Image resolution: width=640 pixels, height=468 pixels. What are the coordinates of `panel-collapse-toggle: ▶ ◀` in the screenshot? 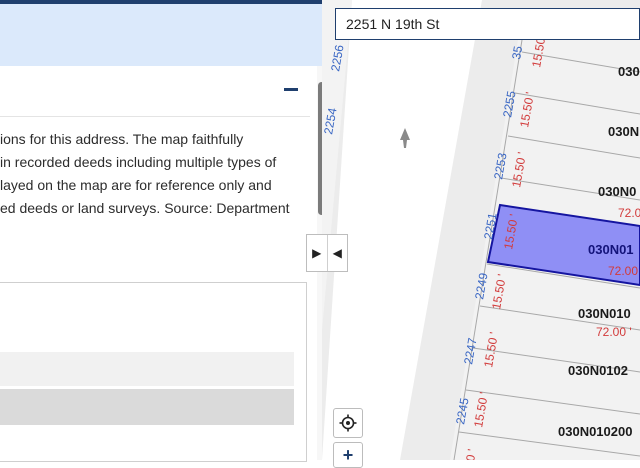 It's located at (327, 253).